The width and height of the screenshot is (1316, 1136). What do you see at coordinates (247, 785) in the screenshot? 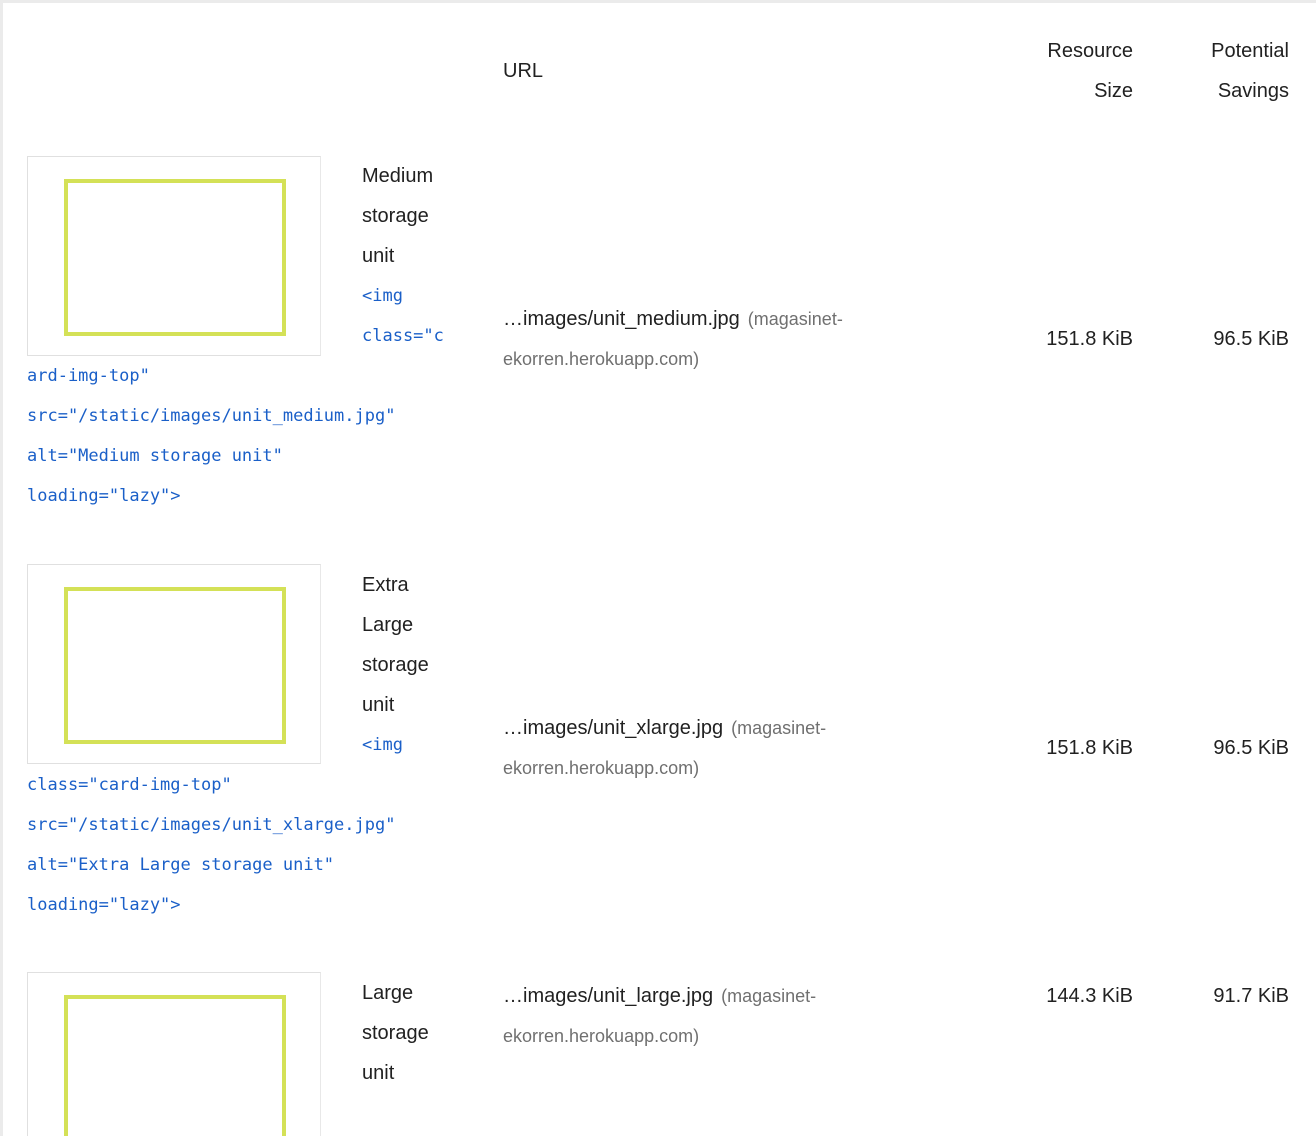
I see `node-snippet-line: class="card-img-top"` at bounding box center [247, 785].